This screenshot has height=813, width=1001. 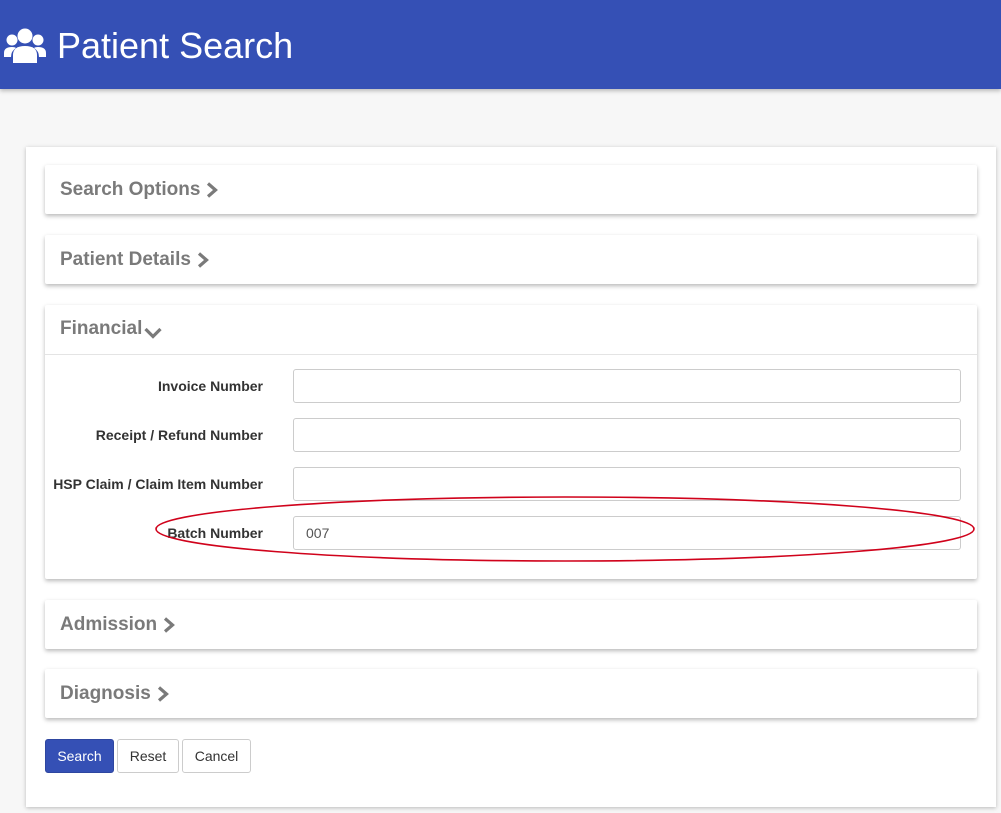 What do you see at coordinates (105, 693) in the screenshot?
I see `panel-diagnosis-title: Diagnosis` at bounding box center [105, 693].